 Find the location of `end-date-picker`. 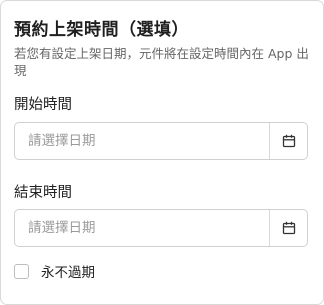

end-date-picker is located at coordinates (161, 228).